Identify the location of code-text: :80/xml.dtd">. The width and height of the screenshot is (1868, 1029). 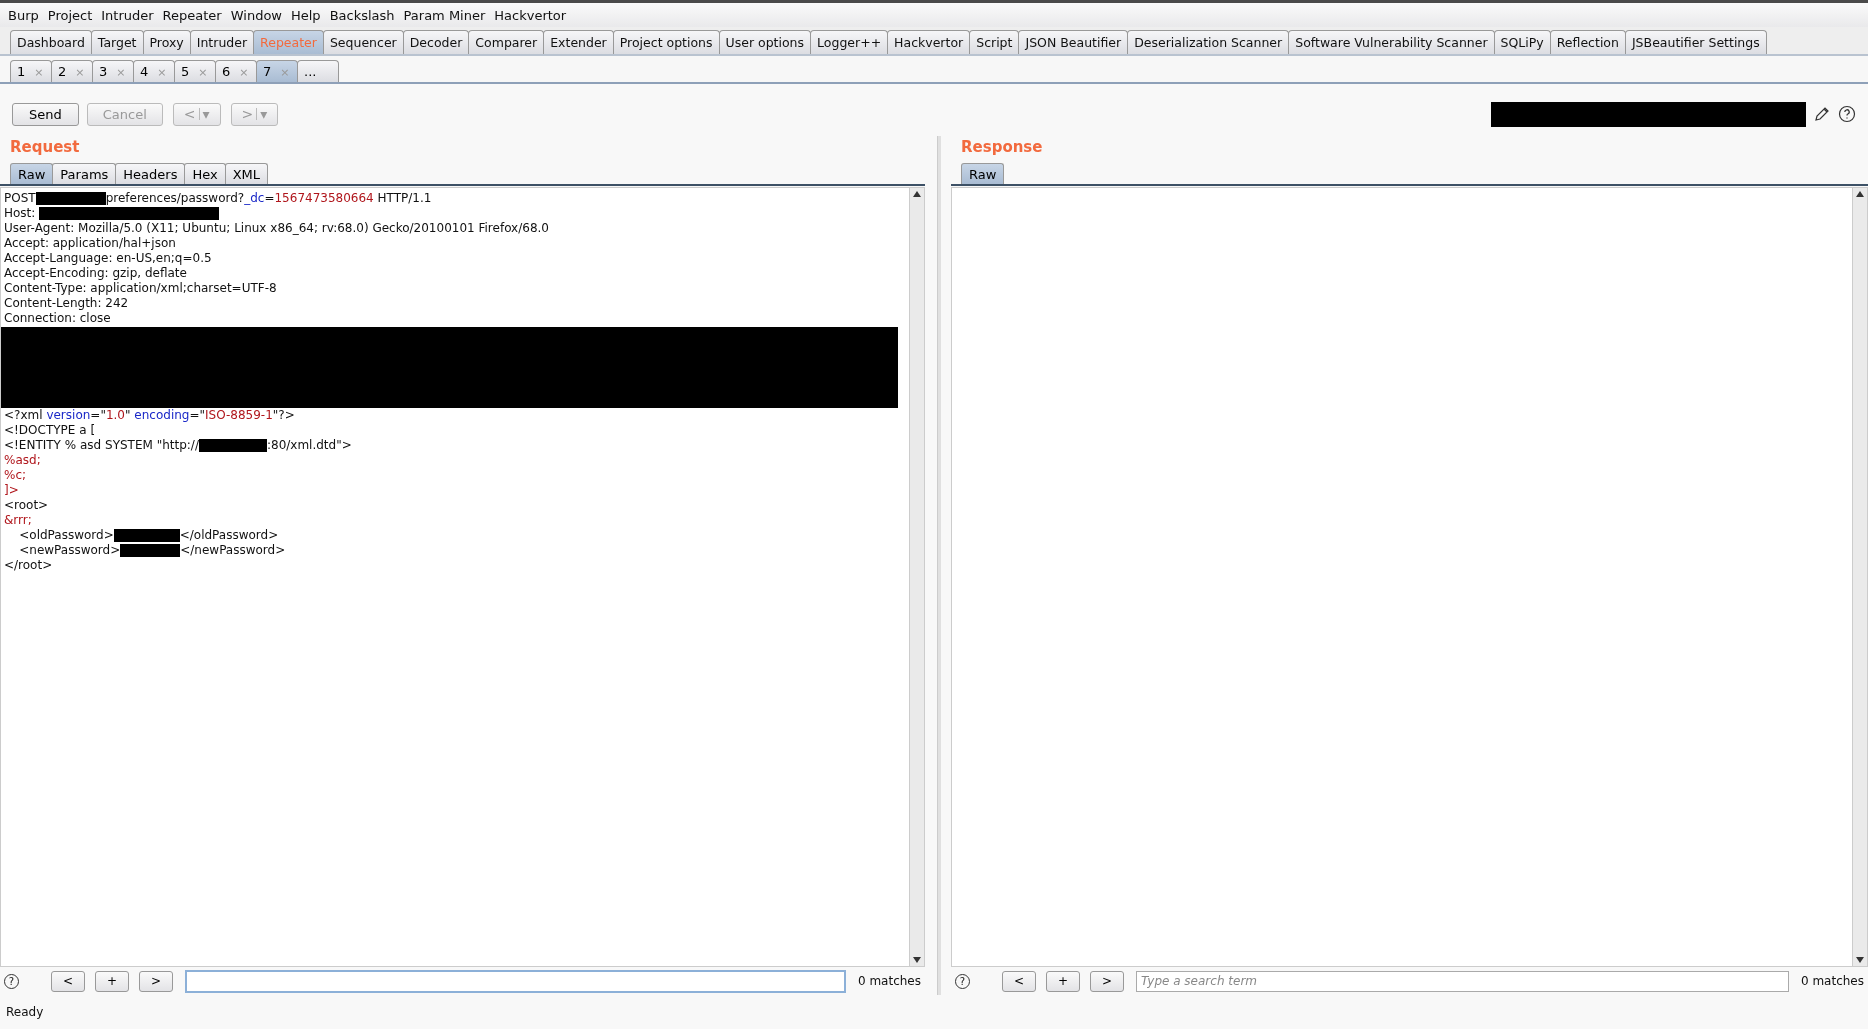
(309, 445).